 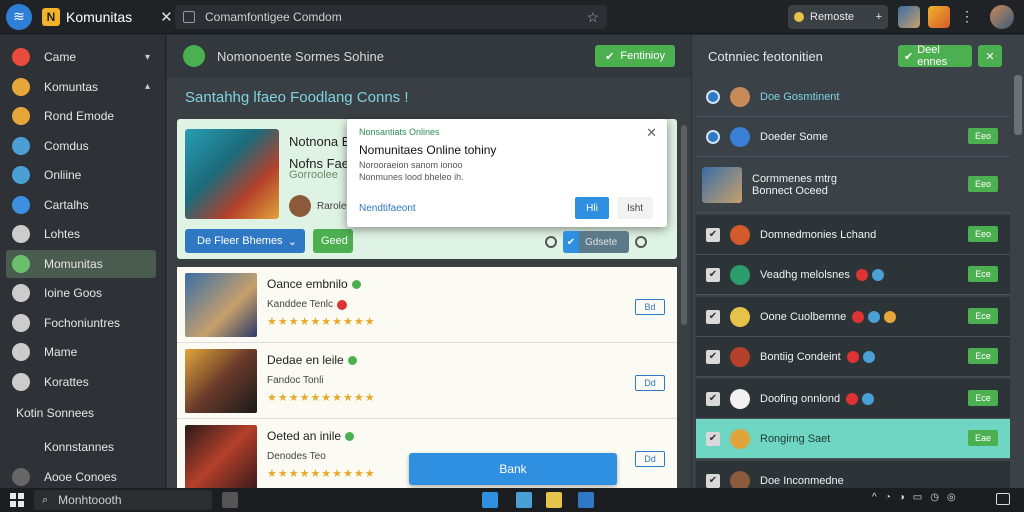 What do you see at coordinates (387, 208) in the screenshot?
I see `dialog-link: Nendtifaeont` at bounding box center [387, 208].